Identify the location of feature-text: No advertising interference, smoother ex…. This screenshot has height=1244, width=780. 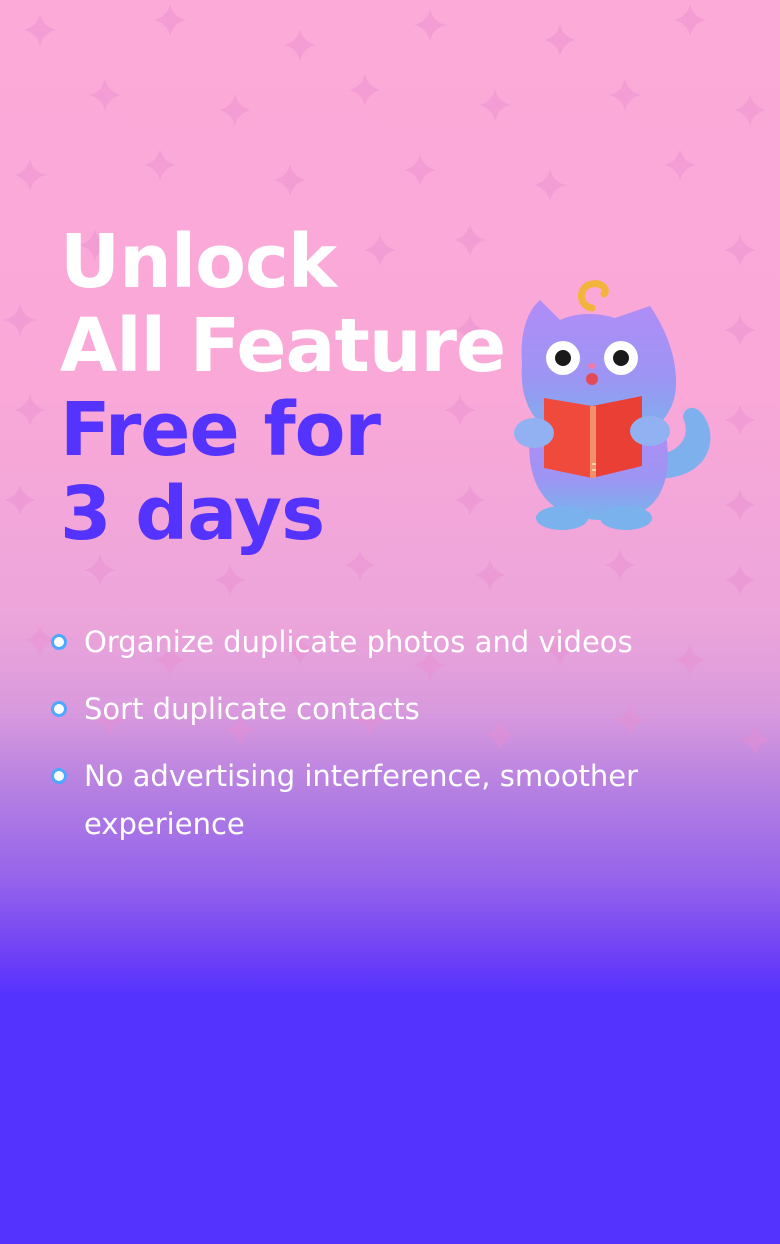
(361, 800).